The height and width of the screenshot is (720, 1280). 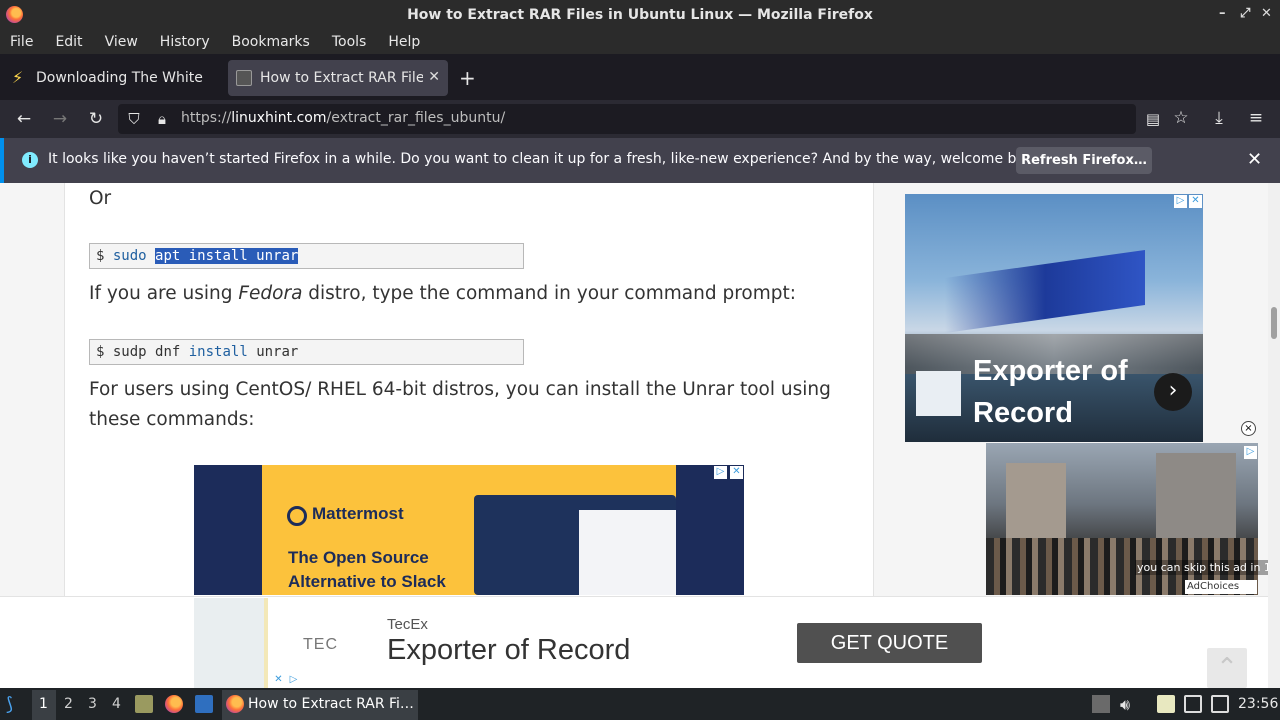 What do you see at coordinates (1245, 13) in the screenshot?
I see `maximize-button: ⤢` at bounding box center [1245, 13].